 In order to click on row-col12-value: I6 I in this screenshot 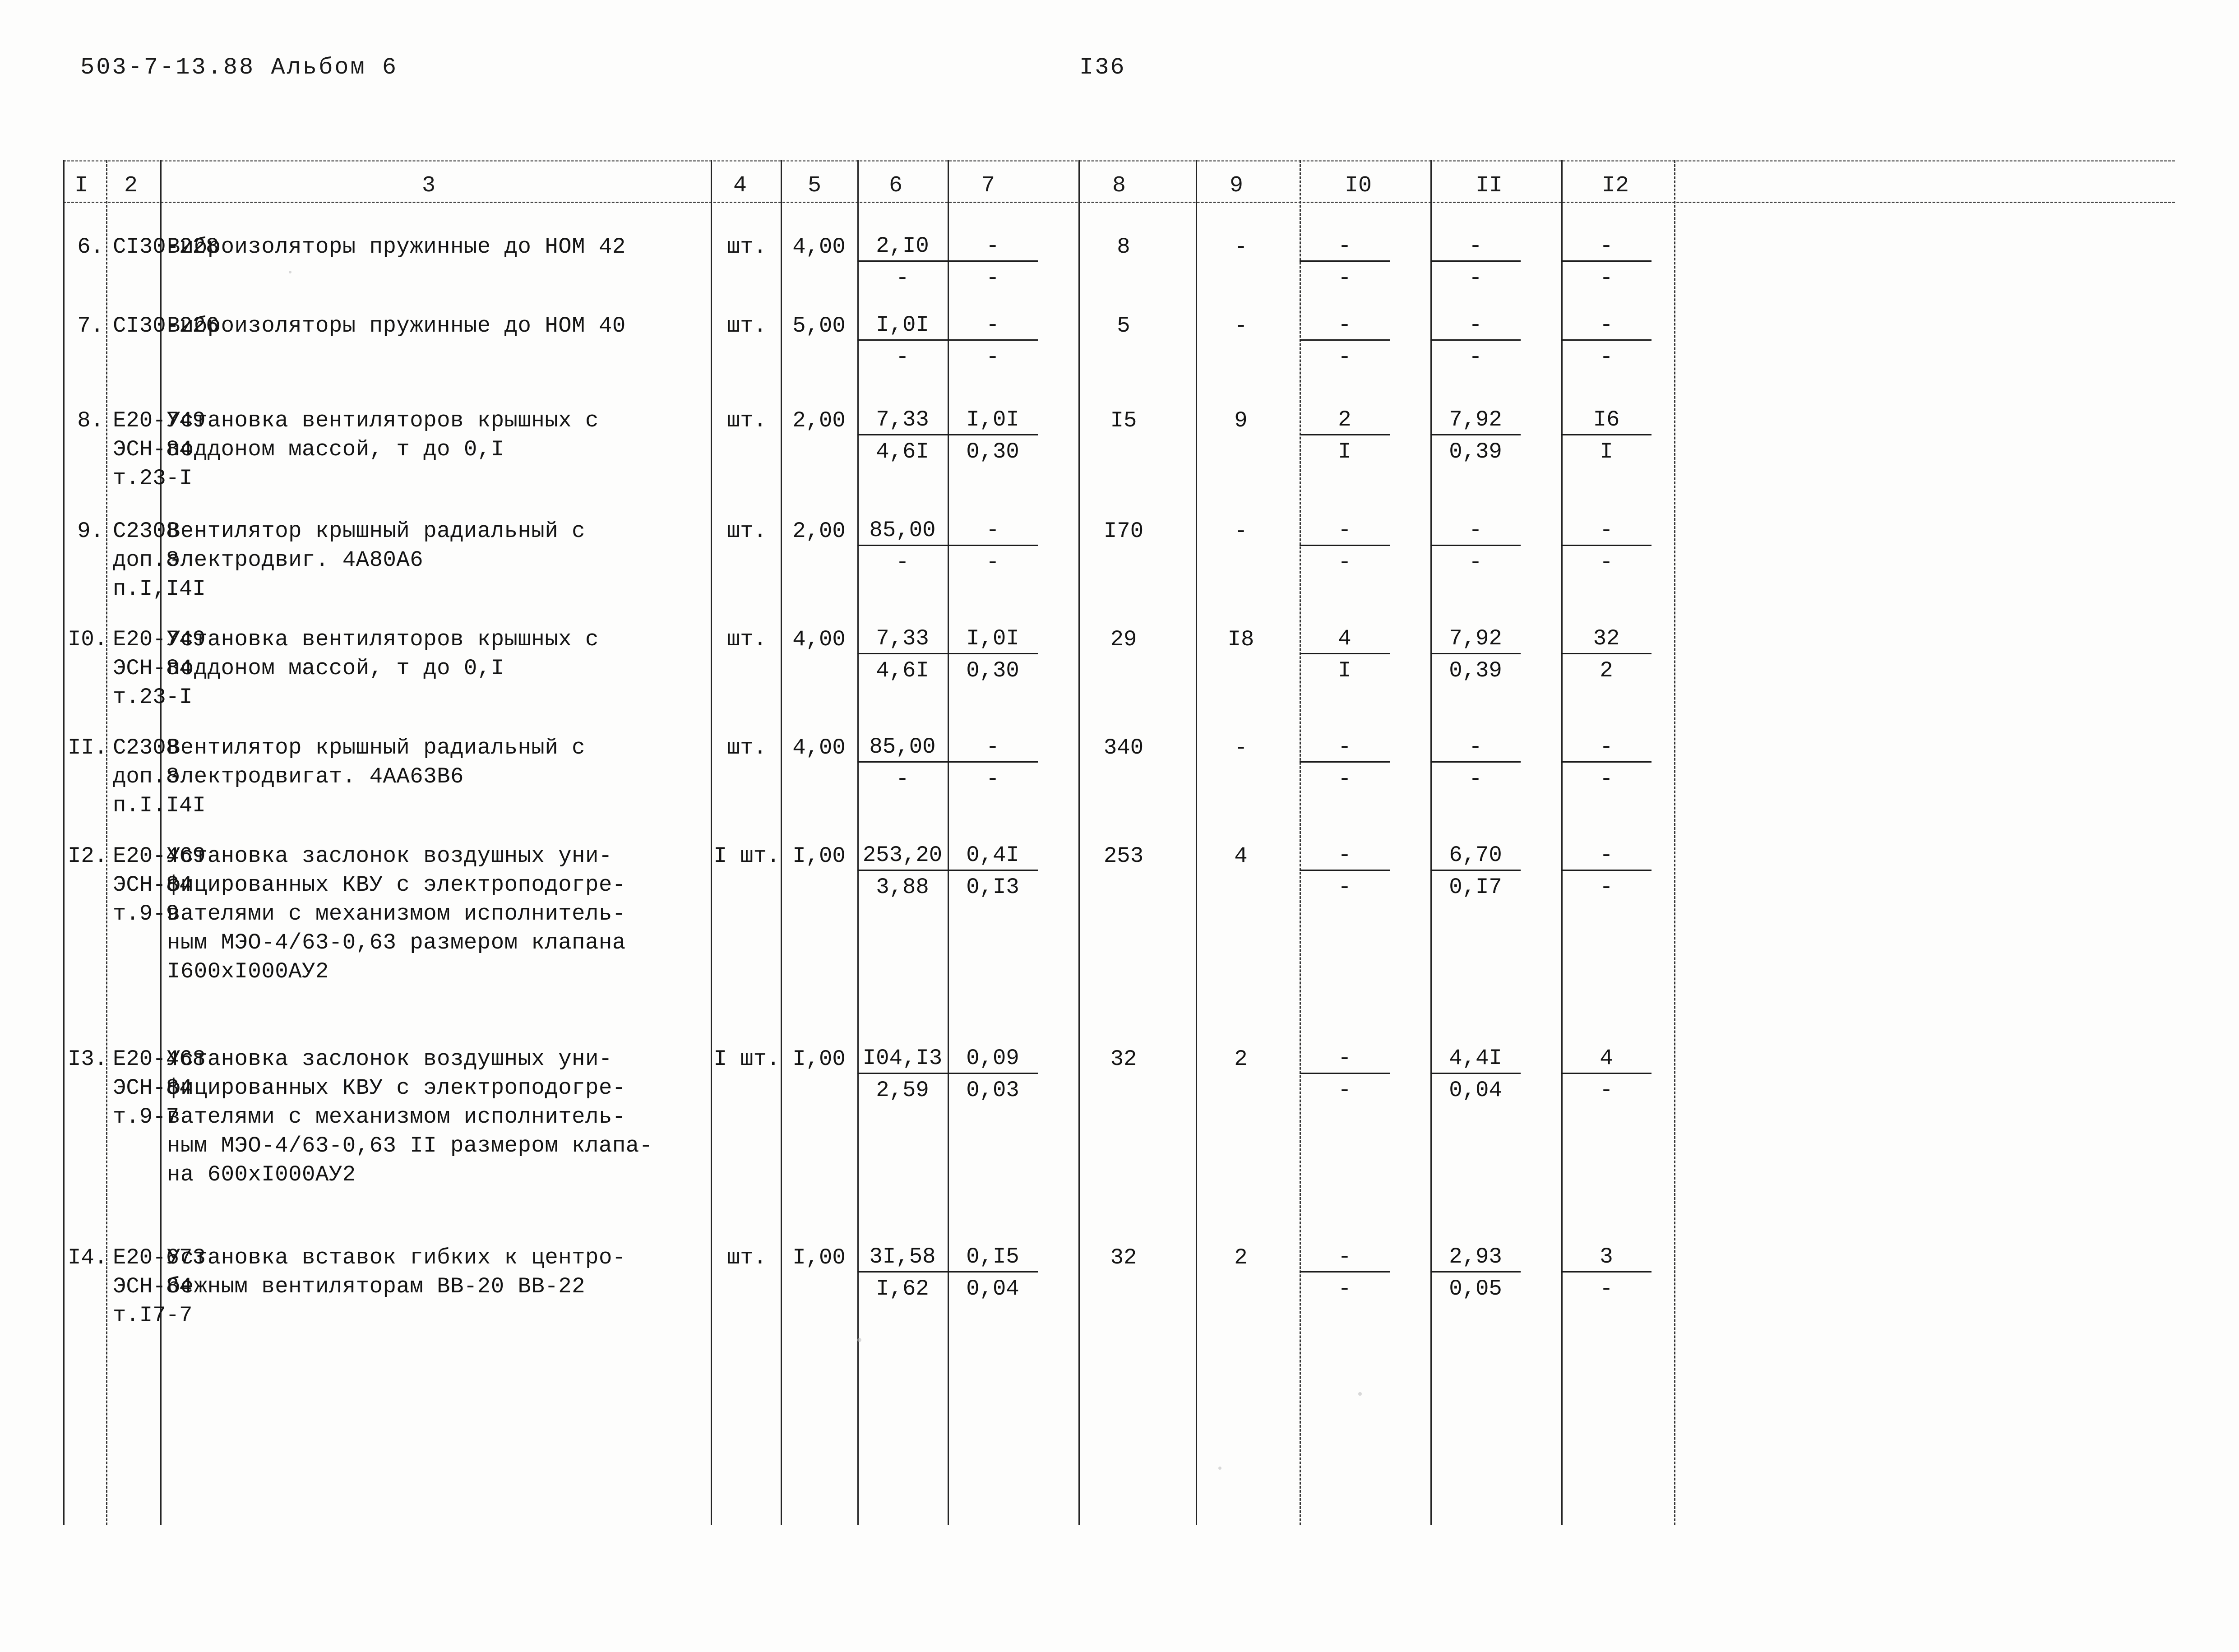, I will do `click(1606, 435)`.